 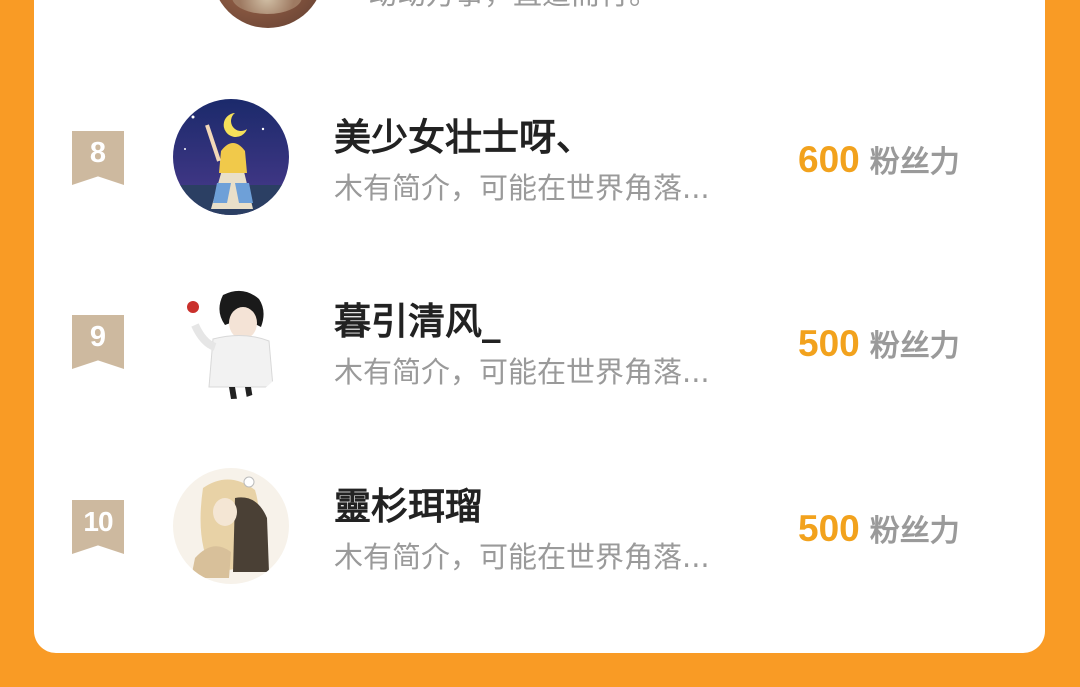 What do you see at coordinates (513, 9) in the screenshot?
I see `user-description: 动动万事，直道而行。` at bounding box center [513, 9].